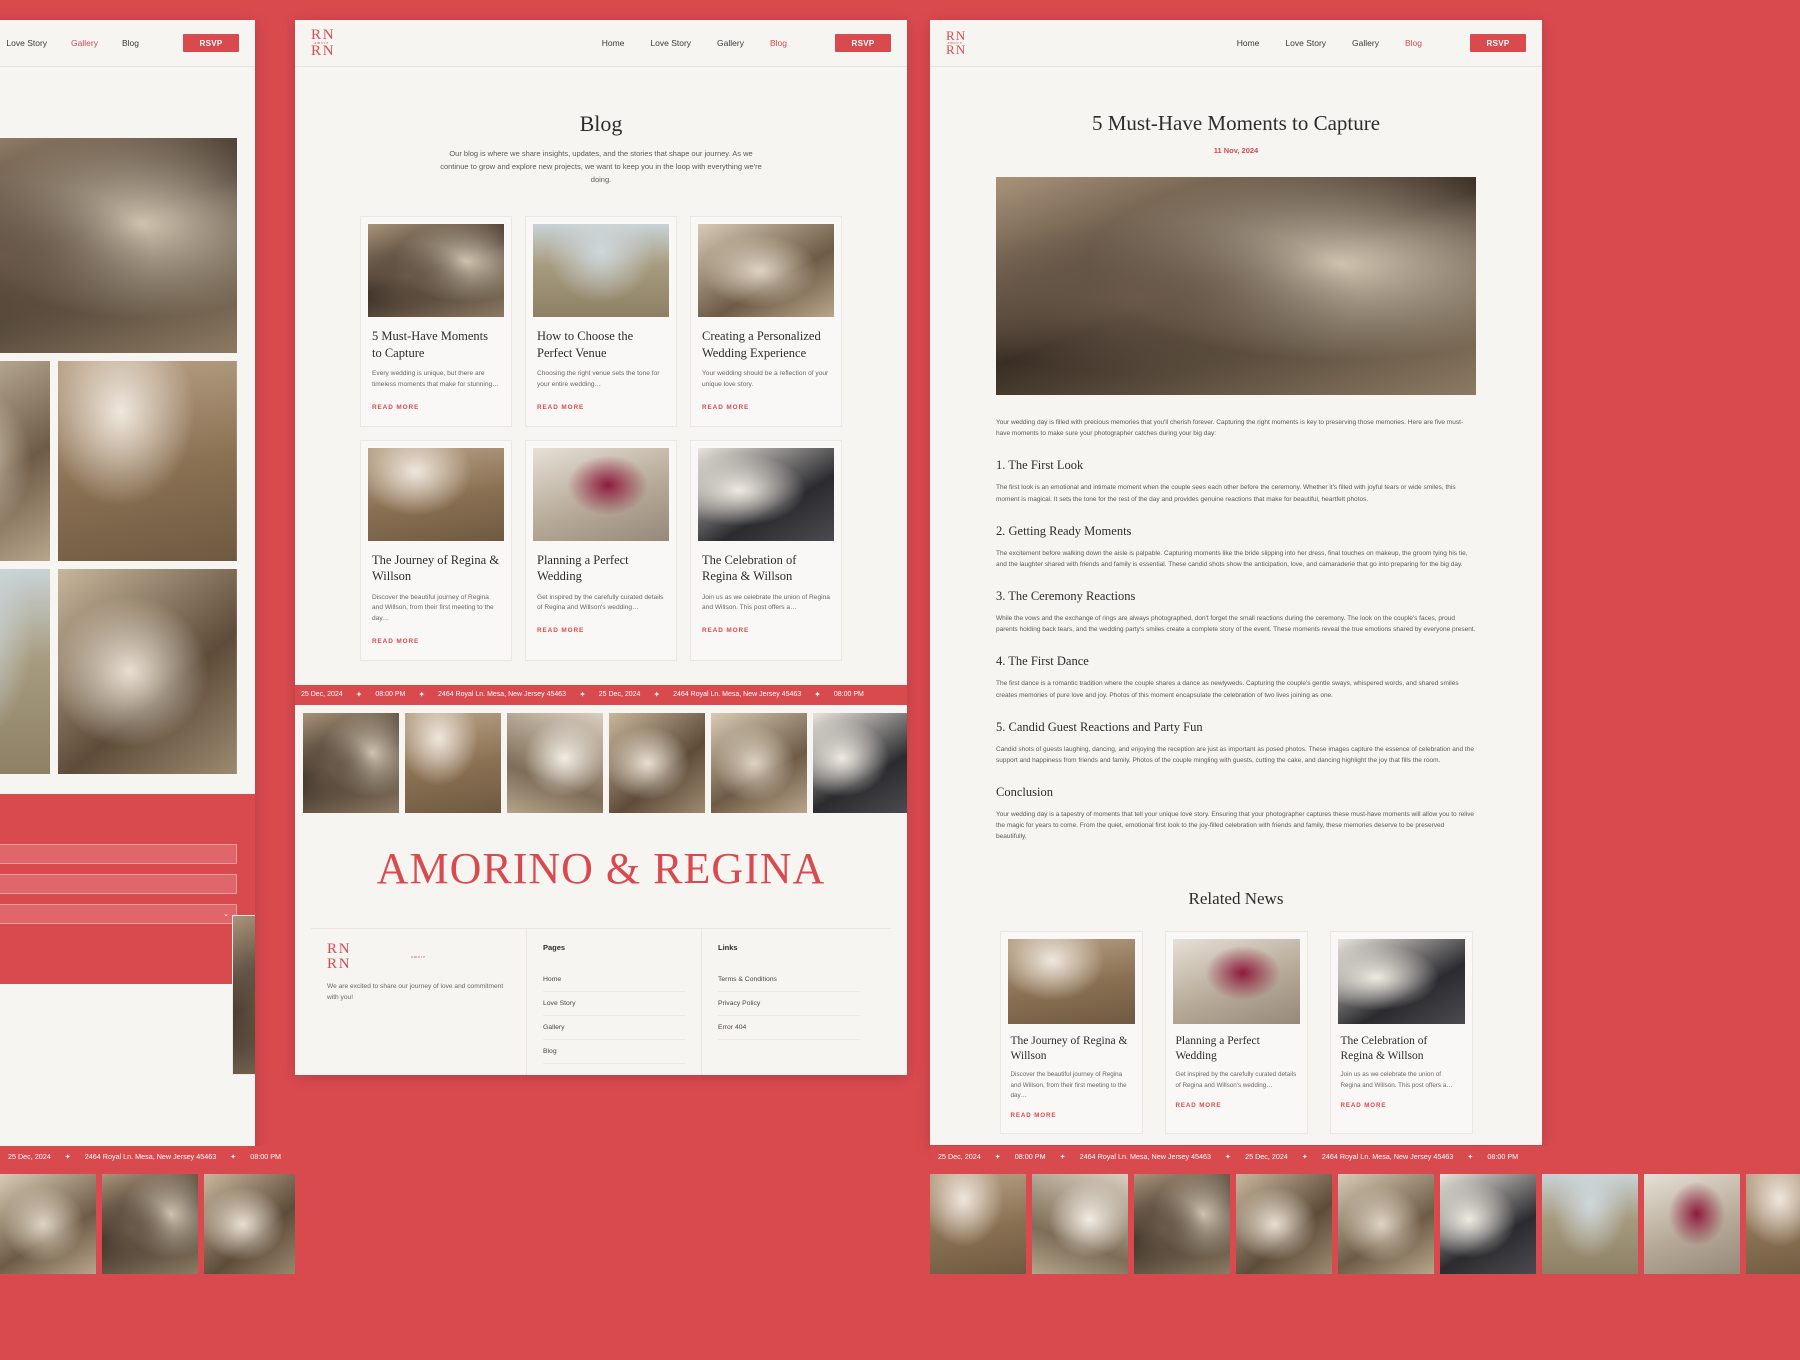 The image size is (1800, 1360). I want to click on footer-link-terms: Terms & Conditions, so click(789, 980).